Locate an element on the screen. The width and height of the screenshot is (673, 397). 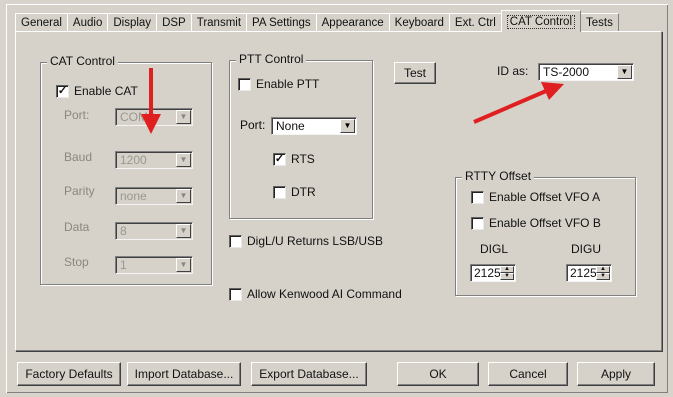
tab-cat-control-label: CAT Control is located at coordinates (541, 21).